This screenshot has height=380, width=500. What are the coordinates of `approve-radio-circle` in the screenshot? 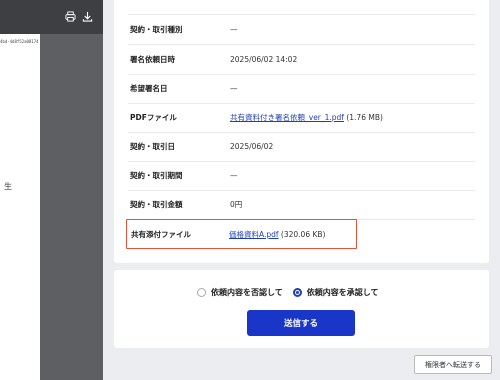 It's located at (297, 292).